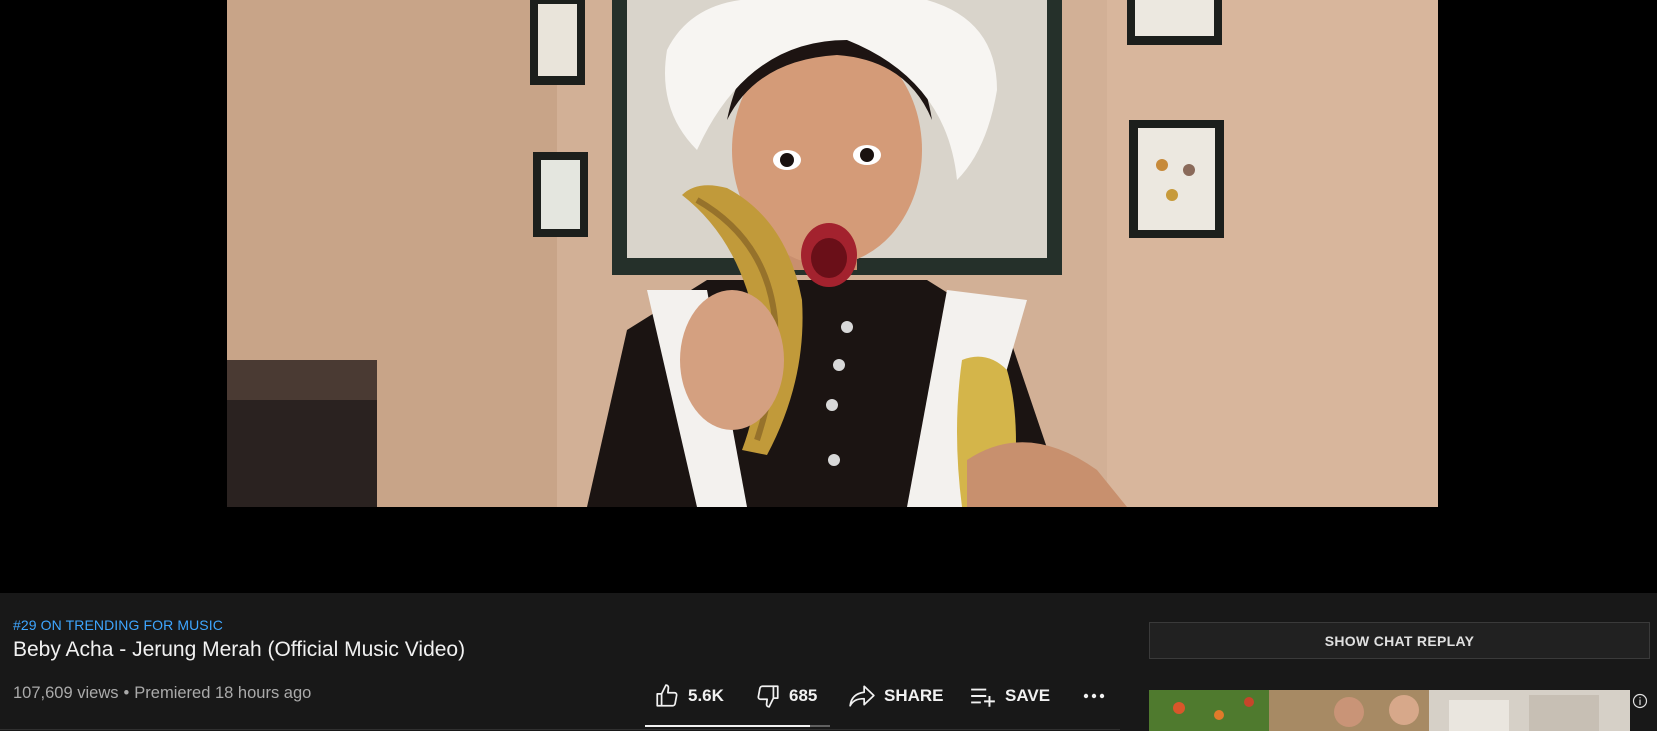  Describe the element at coordinates (803, 695) in the screenshot. I see `dislike-count: 685` at that location.